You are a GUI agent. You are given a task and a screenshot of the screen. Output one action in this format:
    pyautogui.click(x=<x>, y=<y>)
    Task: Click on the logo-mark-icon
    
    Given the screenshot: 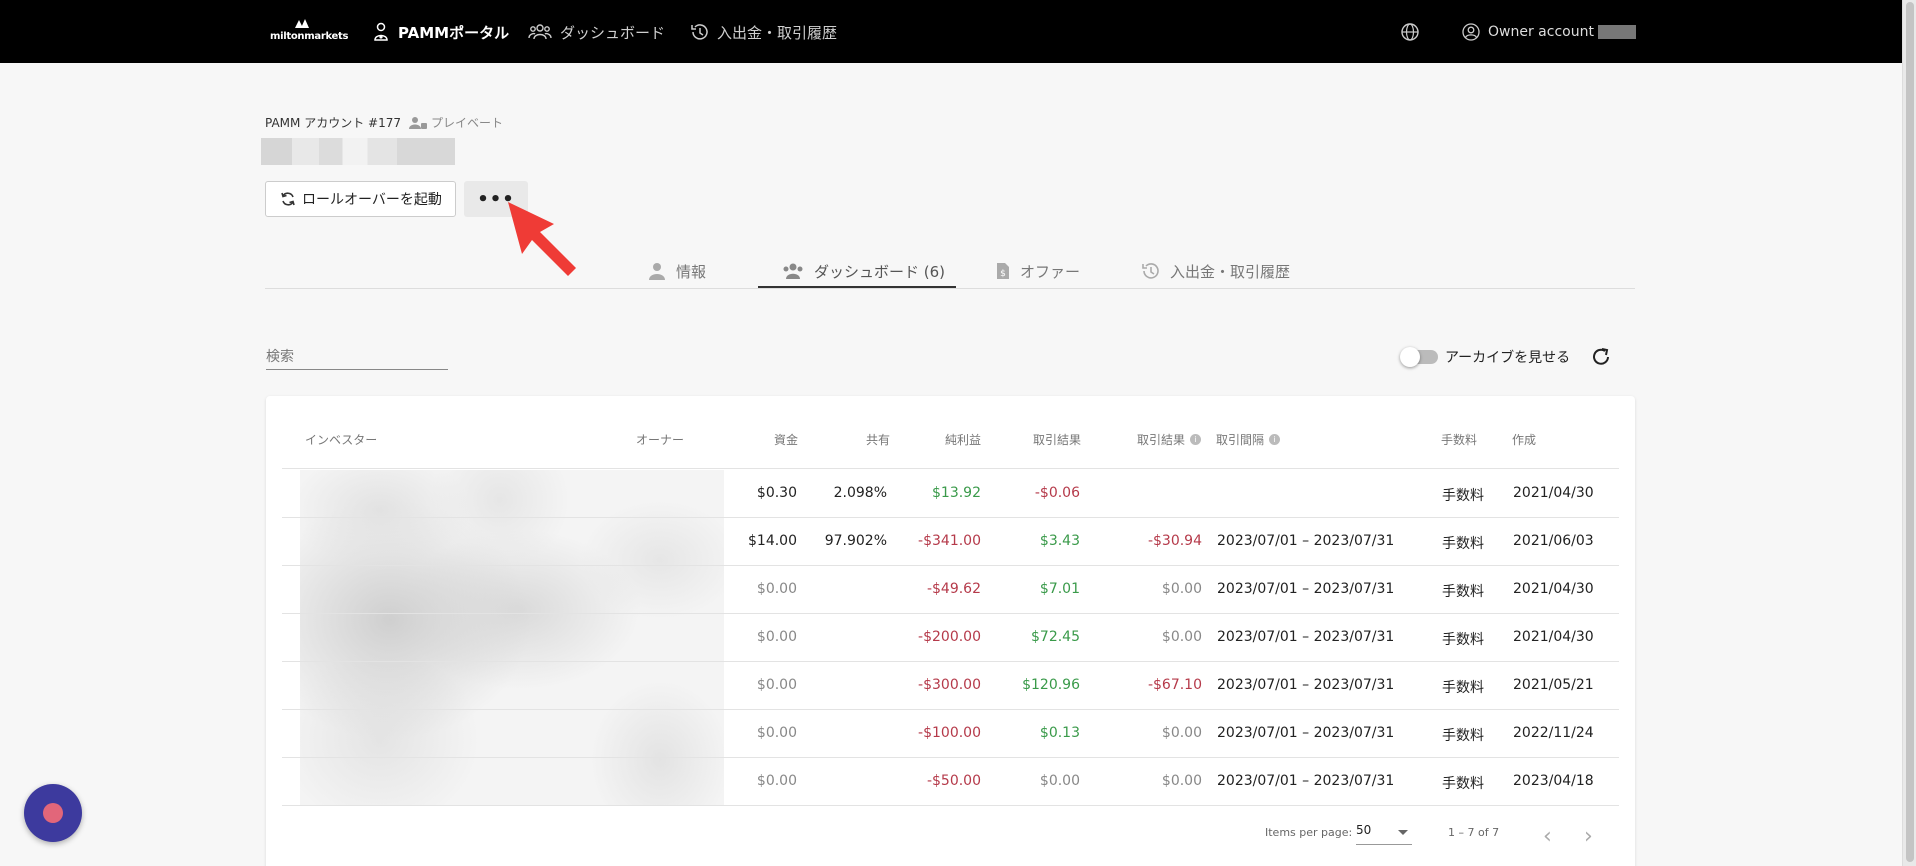 What is the action you would take?
    pyautogui.click(x=302, y=23)
    